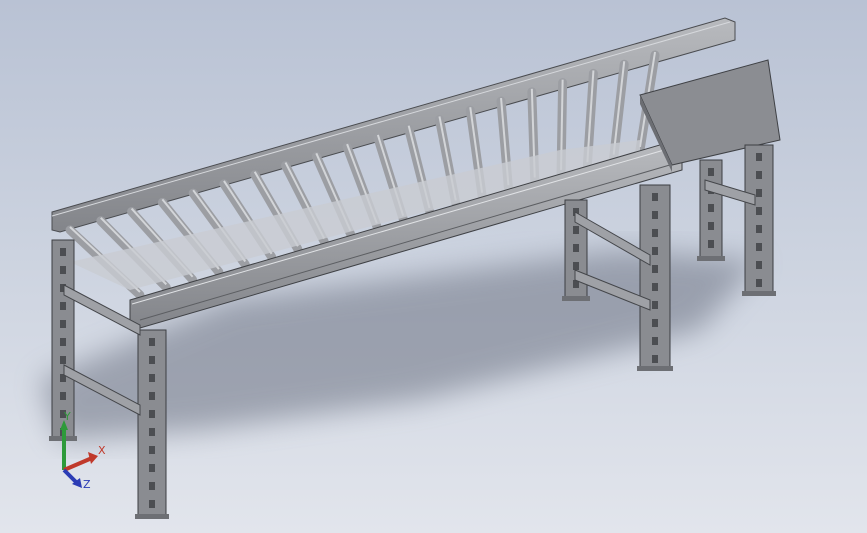  What do you see at coordinates (93, 458) in the screenshot?
I see `x-arrowhead-icon` at bounding box center [93, 458].